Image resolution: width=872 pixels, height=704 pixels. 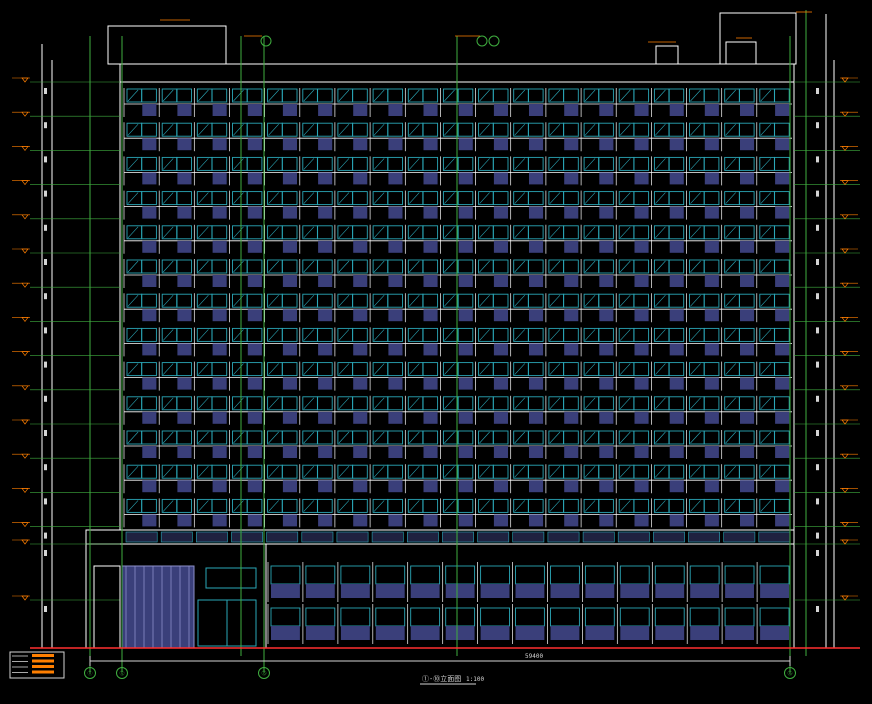 I want to click on entrance-glass-wall, so click(x=158, y=607).